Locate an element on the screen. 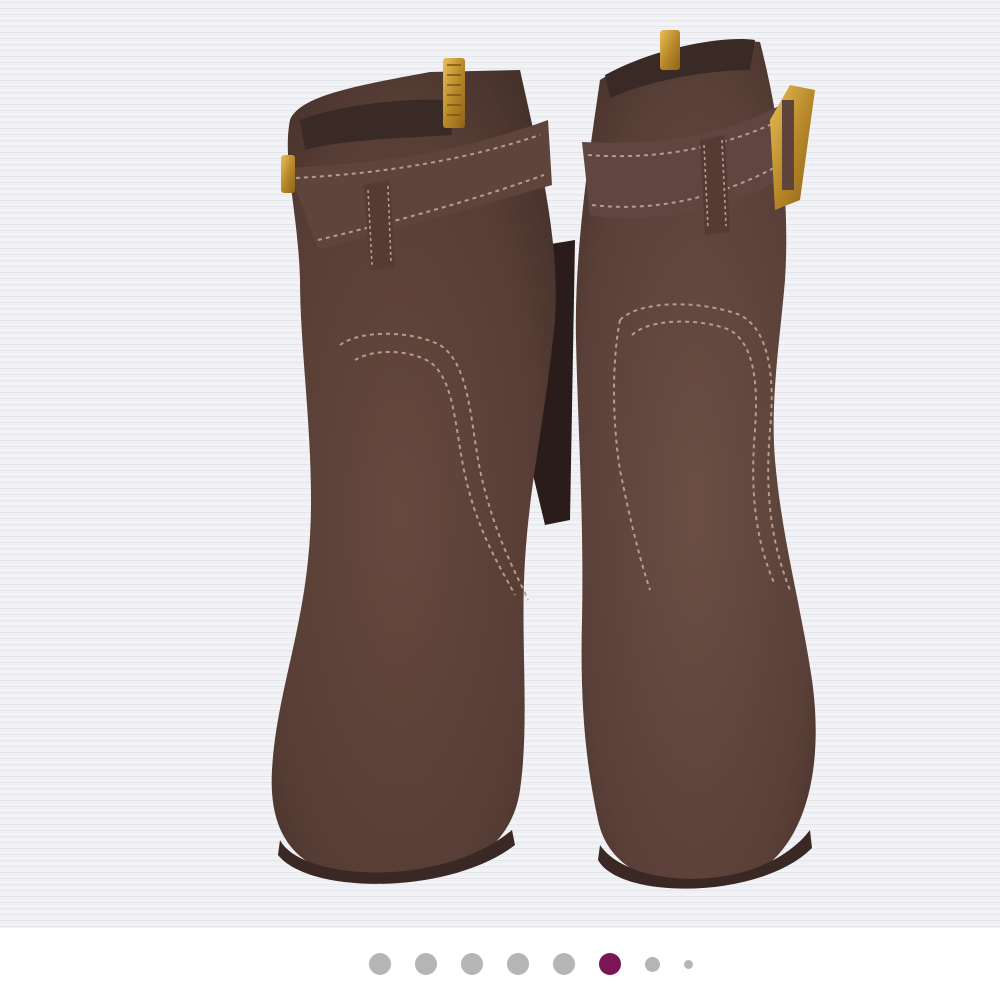 The image size is (1000, 1000). image-pagination is located at coordinates (500, 964).